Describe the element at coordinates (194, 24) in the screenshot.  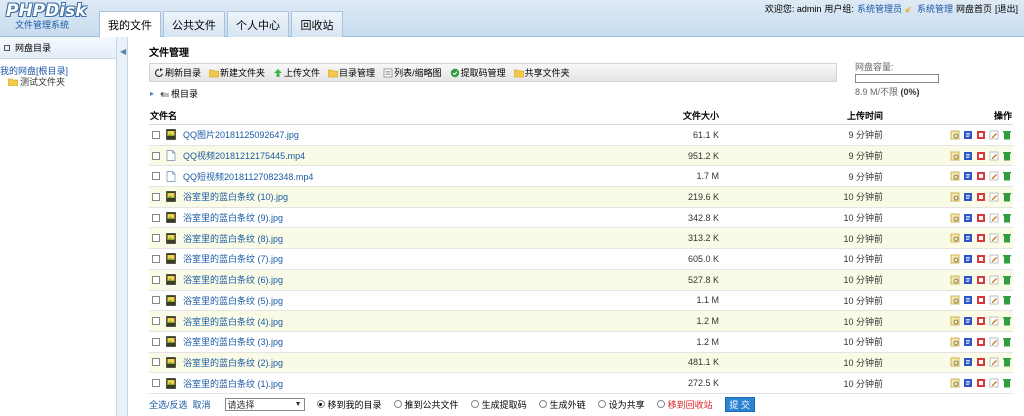
I see `nav-tab-1: 公共文件` at that location.